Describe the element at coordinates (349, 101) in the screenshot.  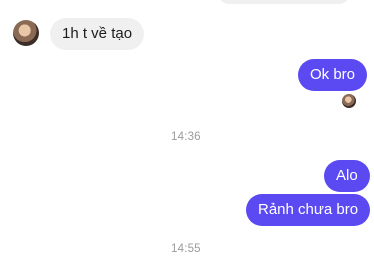
I see `read-receipt-avatar-icon` at that location.